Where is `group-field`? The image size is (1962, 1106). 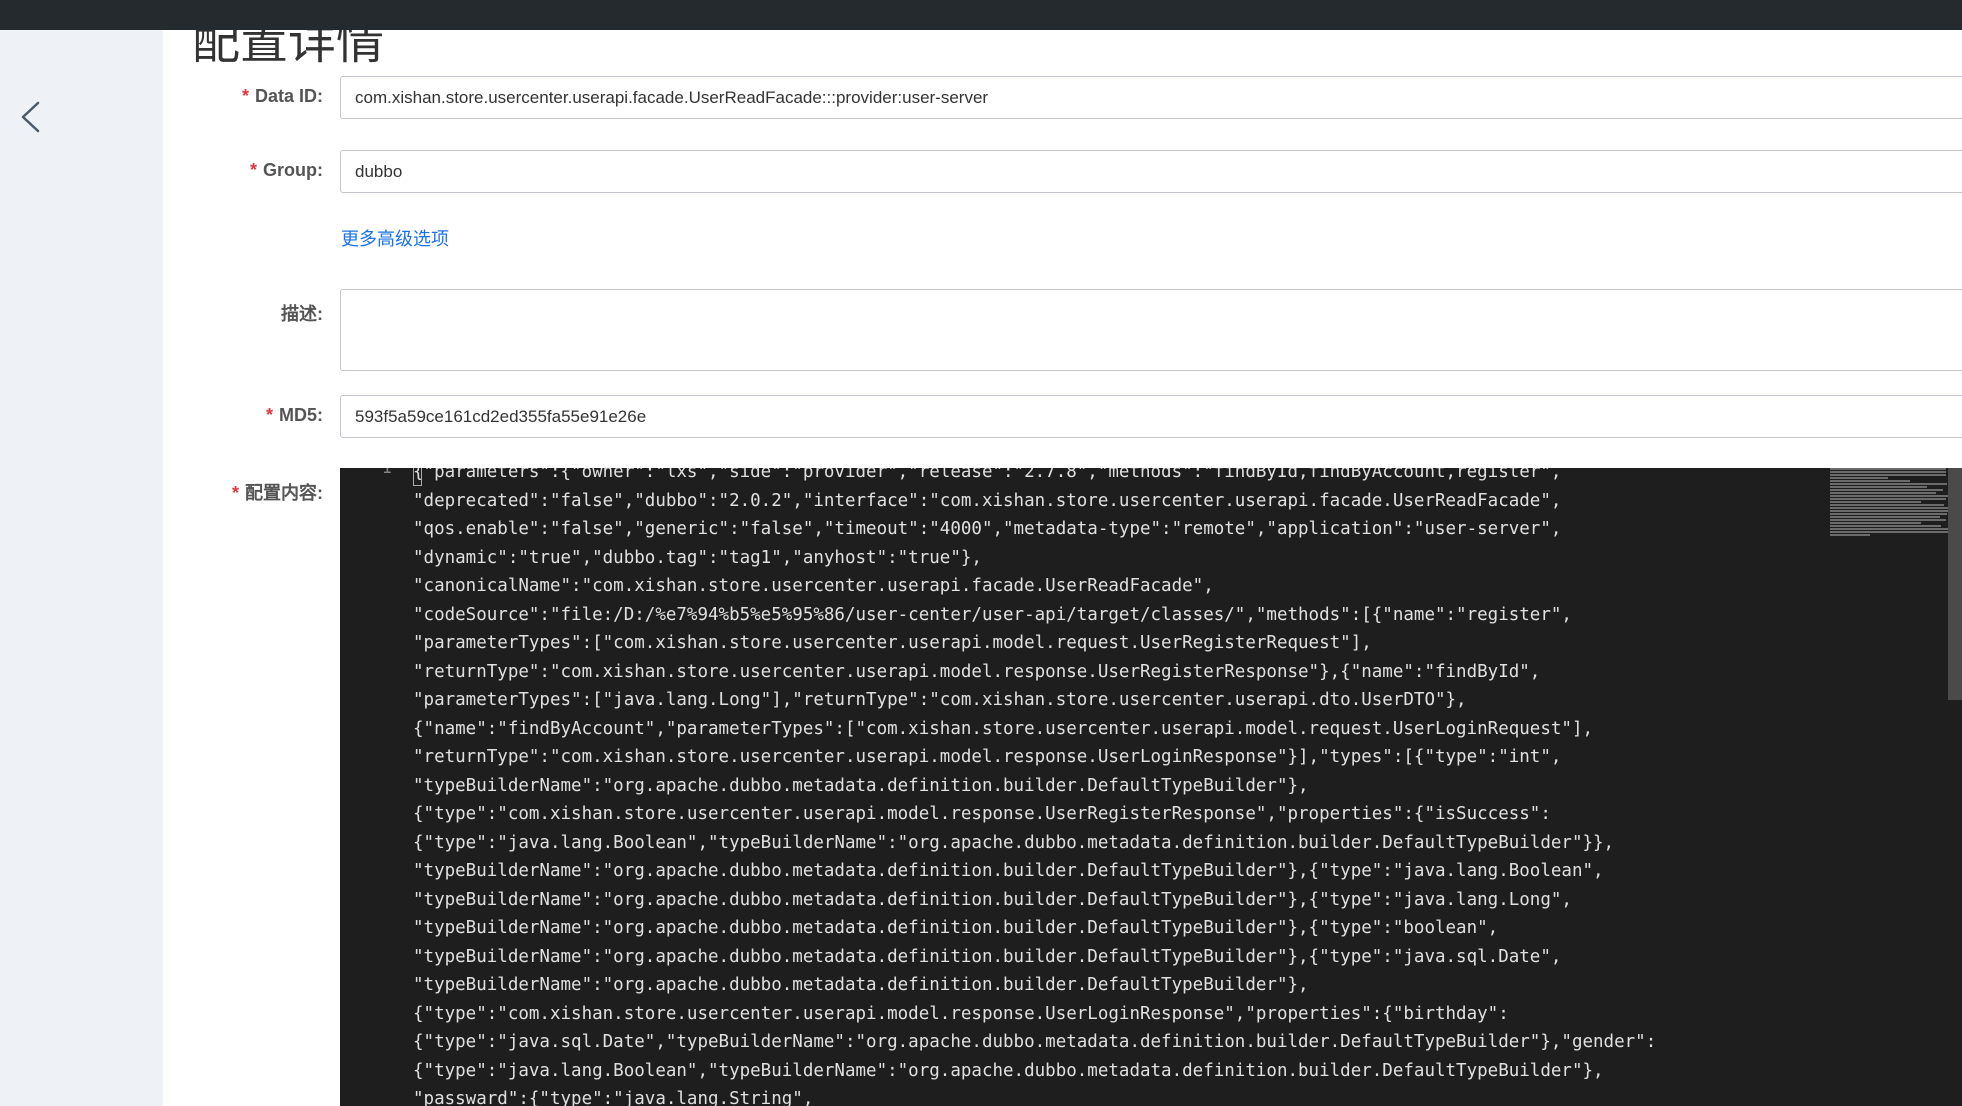
group-field is located at coordinates (1151, 171).